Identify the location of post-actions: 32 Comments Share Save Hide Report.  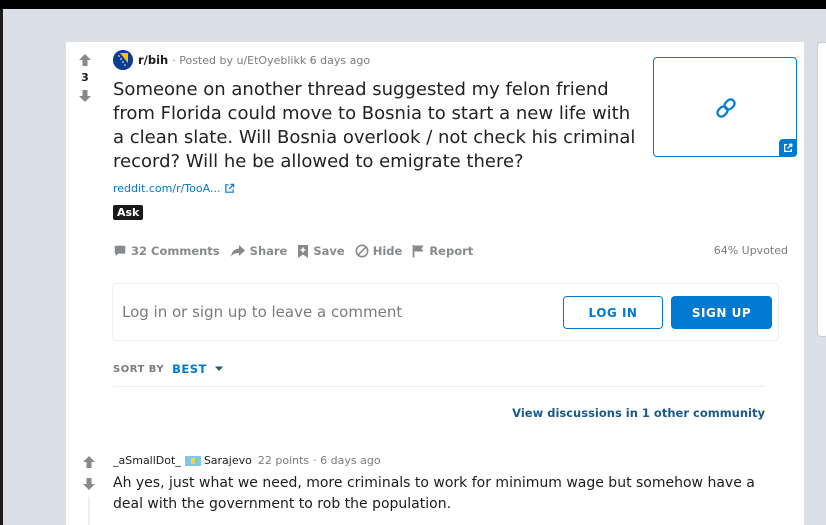
(298, 251).